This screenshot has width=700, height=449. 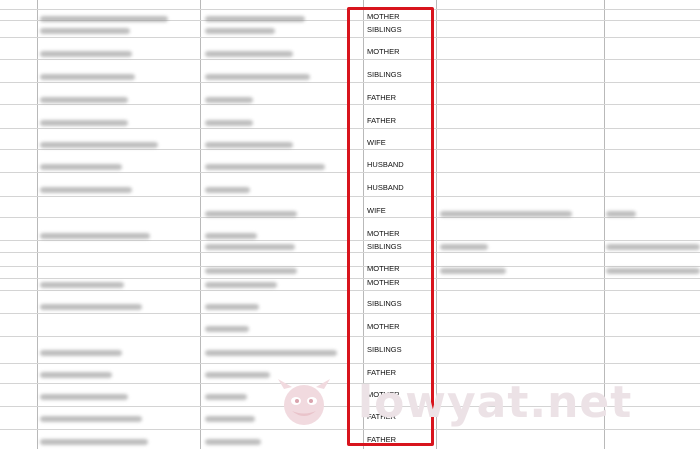 What do you see at coordinates (495, 402) in the screenshot?
I see `watermark-text: lowyat.net` at bounding box center [495, 402].